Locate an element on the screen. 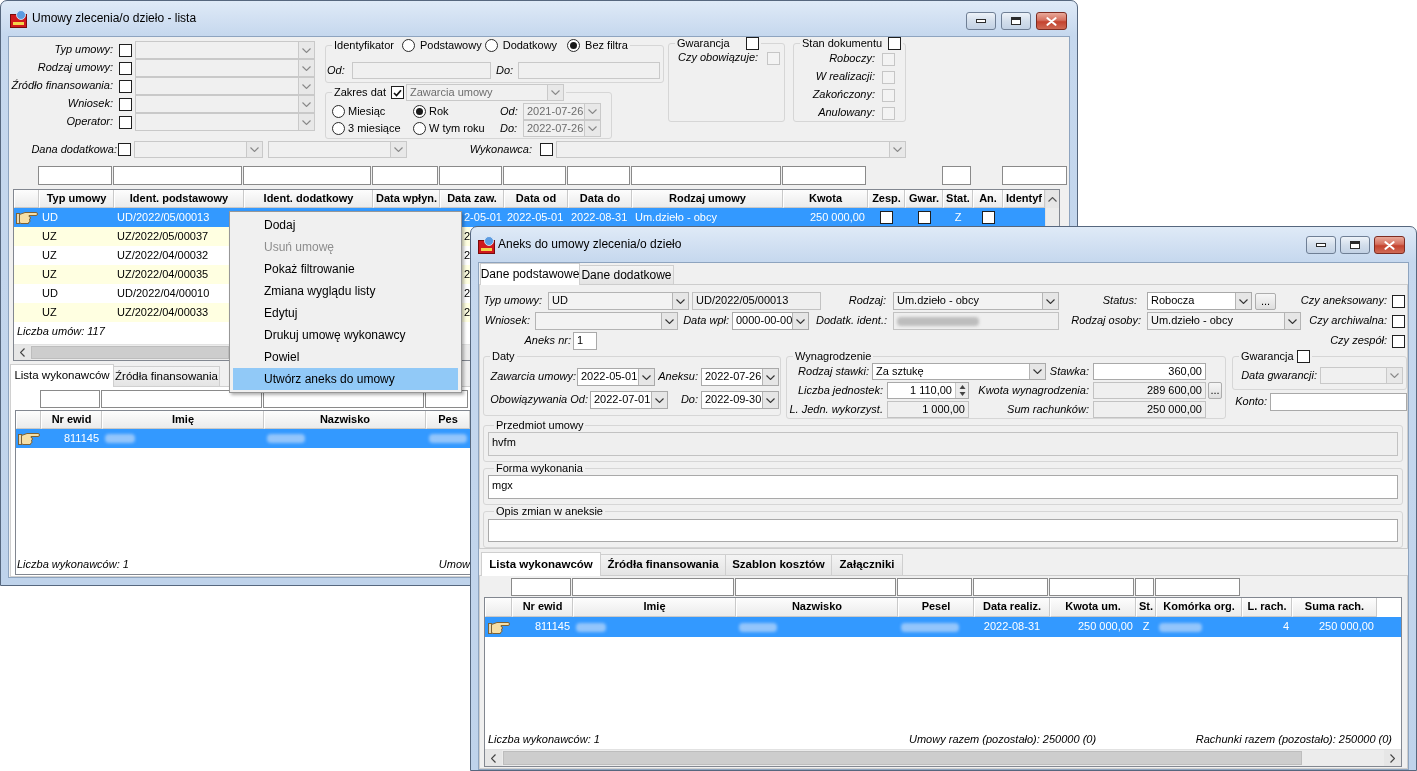  field-label: Rodzaj stawki: is located at coordinates (833, 371).